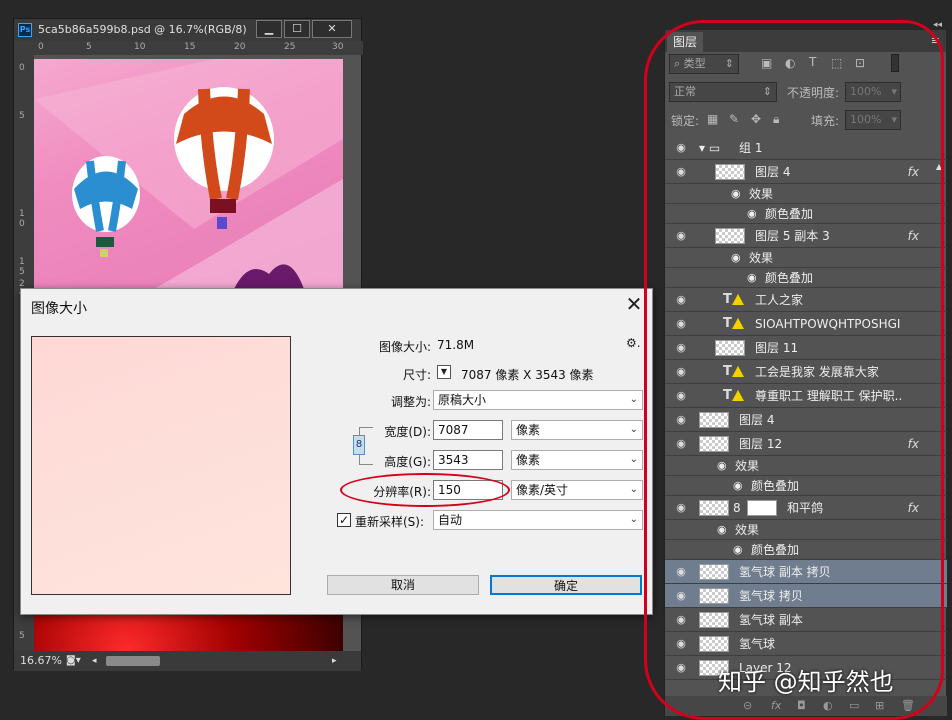  I want to click on resolution-unit-value: 像素/英寸, so click(542, 490).